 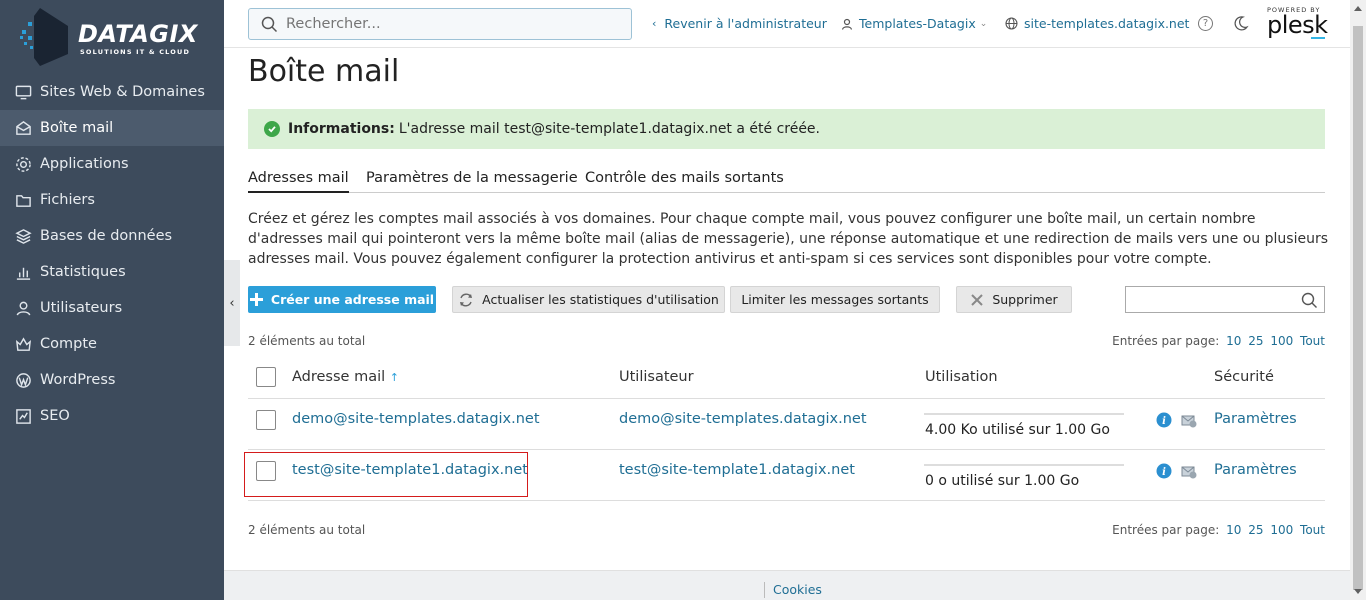 I want to click on mail-user-link: demo@site-templates.datagix.net, so click(x=743, y=419).